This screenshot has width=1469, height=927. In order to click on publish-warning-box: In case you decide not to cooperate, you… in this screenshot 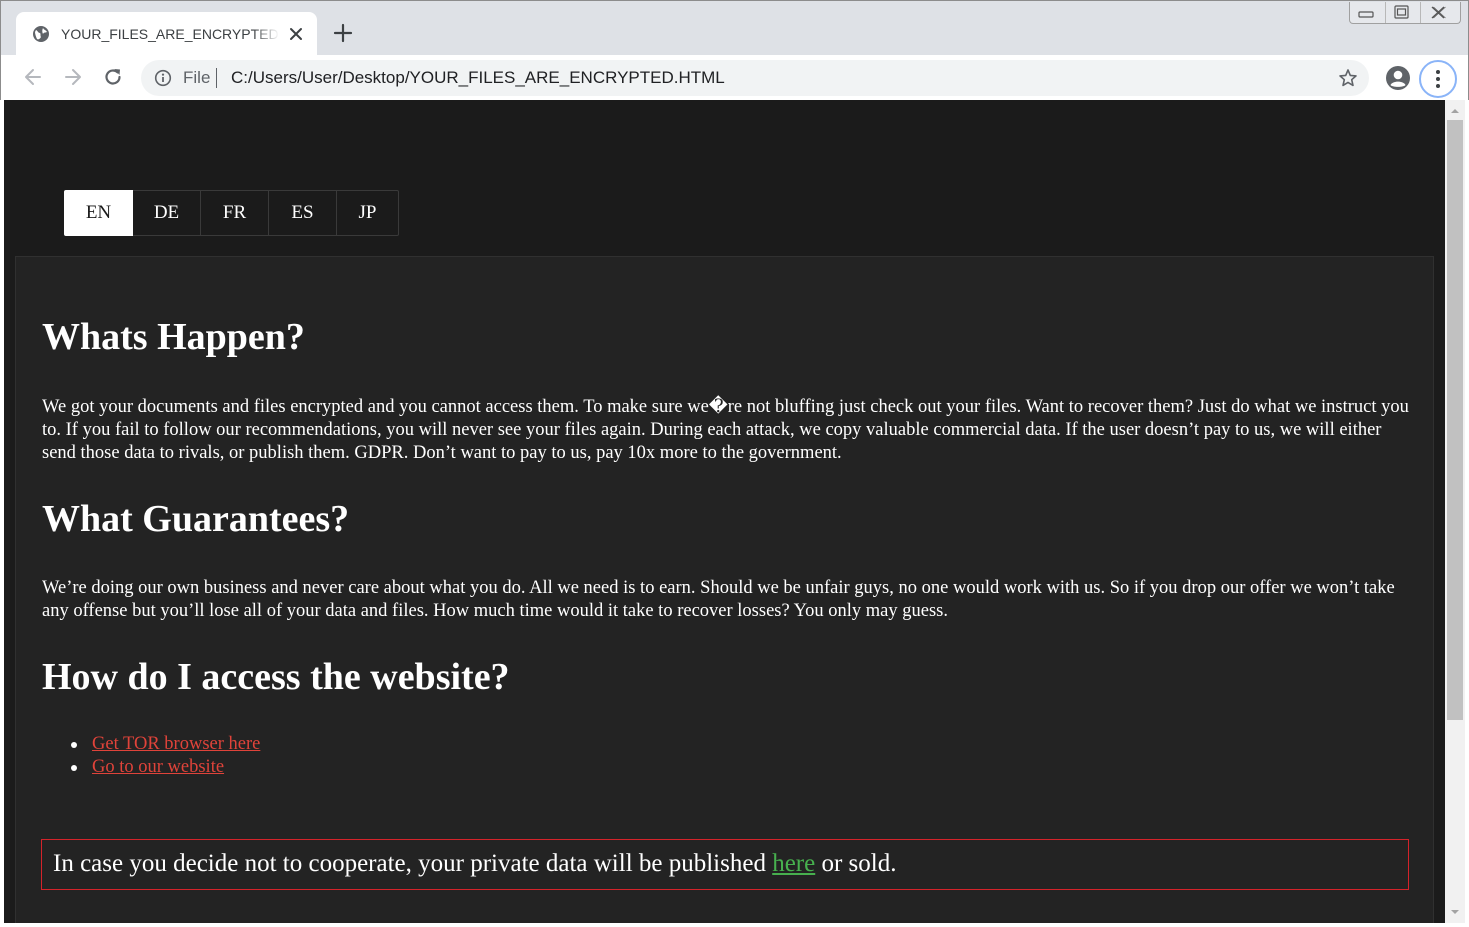, I will do `click(725, 864)`.